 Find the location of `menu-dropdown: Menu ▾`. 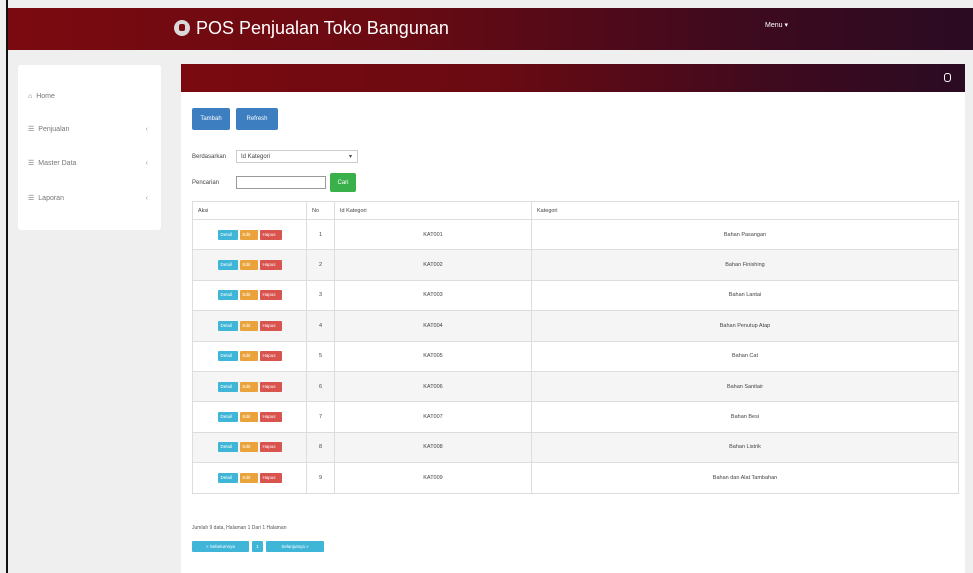

menu-dropdown: Menu ▾ is located at coordinates (776, 25).